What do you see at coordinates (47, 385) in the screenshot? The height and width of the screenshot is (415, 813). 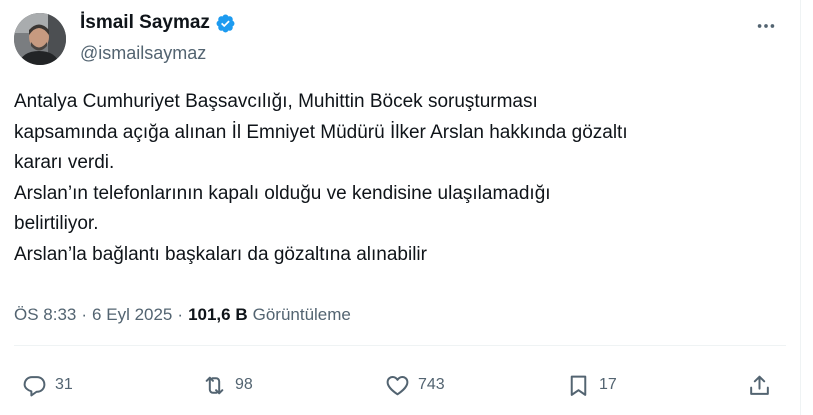 I see `reply-button: 31` at bounding box center [47, 385].